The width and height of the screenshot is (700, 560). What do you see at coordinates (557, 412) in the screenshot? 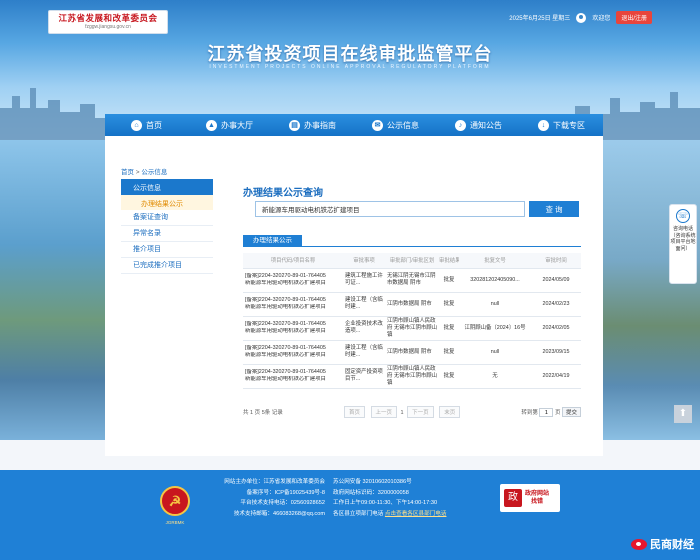
I see `goto-suffix: 页` at bounding box center [557, 412].